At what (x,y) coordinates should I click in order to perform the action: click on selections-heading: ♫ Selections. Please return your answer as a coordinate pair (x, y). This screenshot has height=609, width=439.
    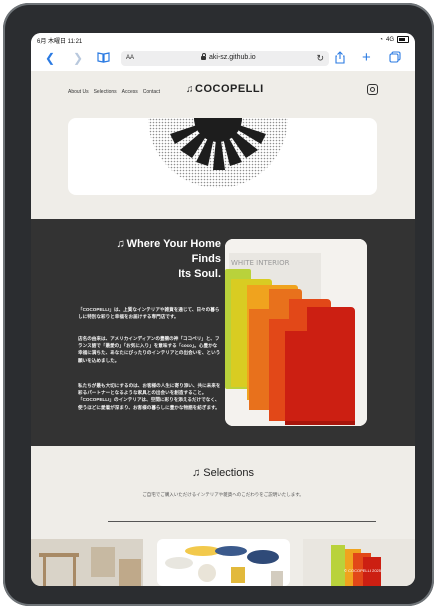
    Looking at the image, I should click on (223, 473).